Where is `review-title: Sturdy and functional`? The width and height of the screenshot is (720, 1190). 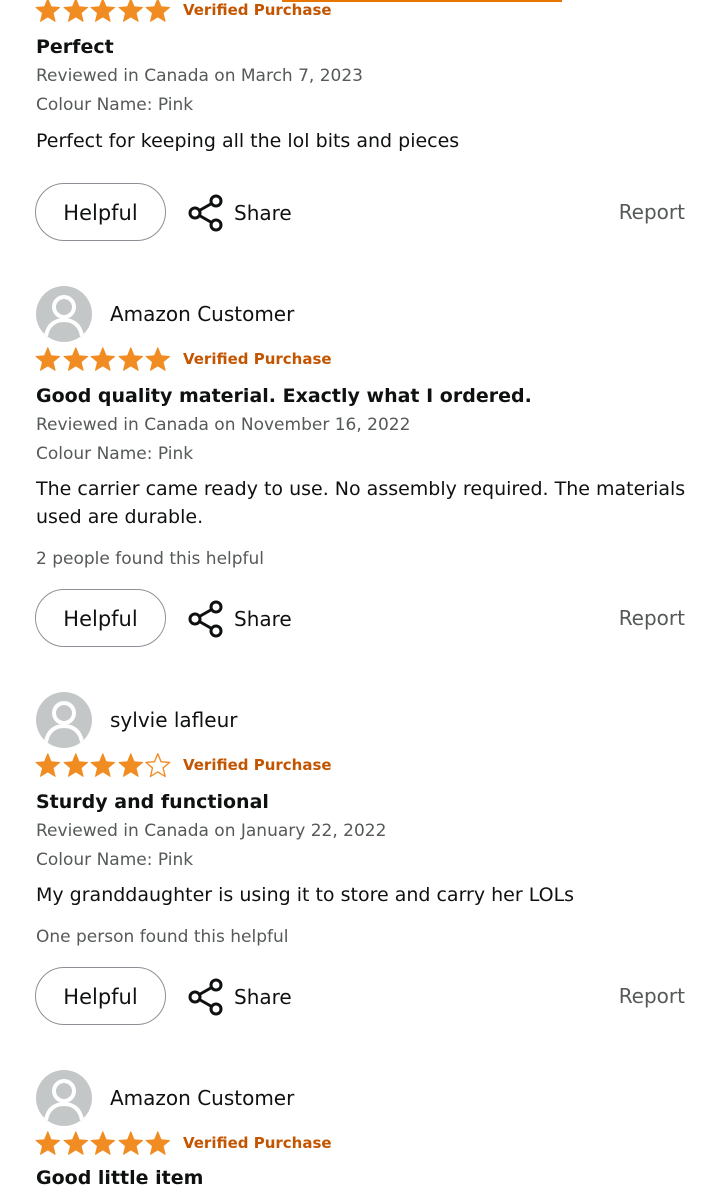
review-title: Sturdy and functional is located at coordinates (152, 802).